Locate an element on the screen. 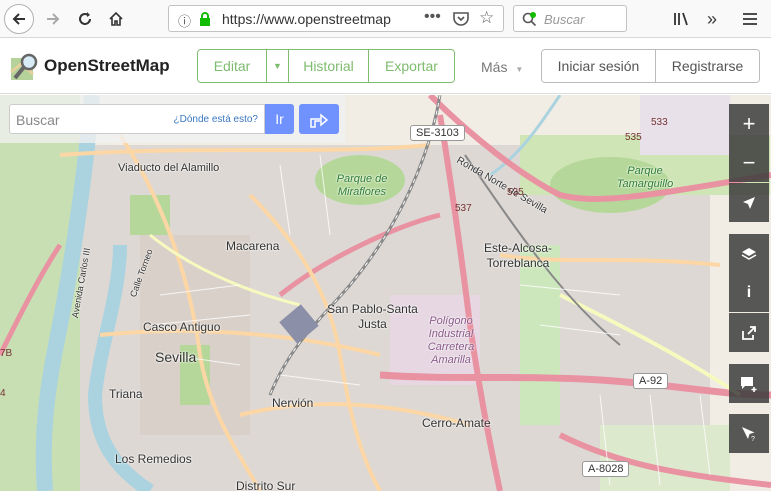  directions-icon is located at coordinates (319, 120).